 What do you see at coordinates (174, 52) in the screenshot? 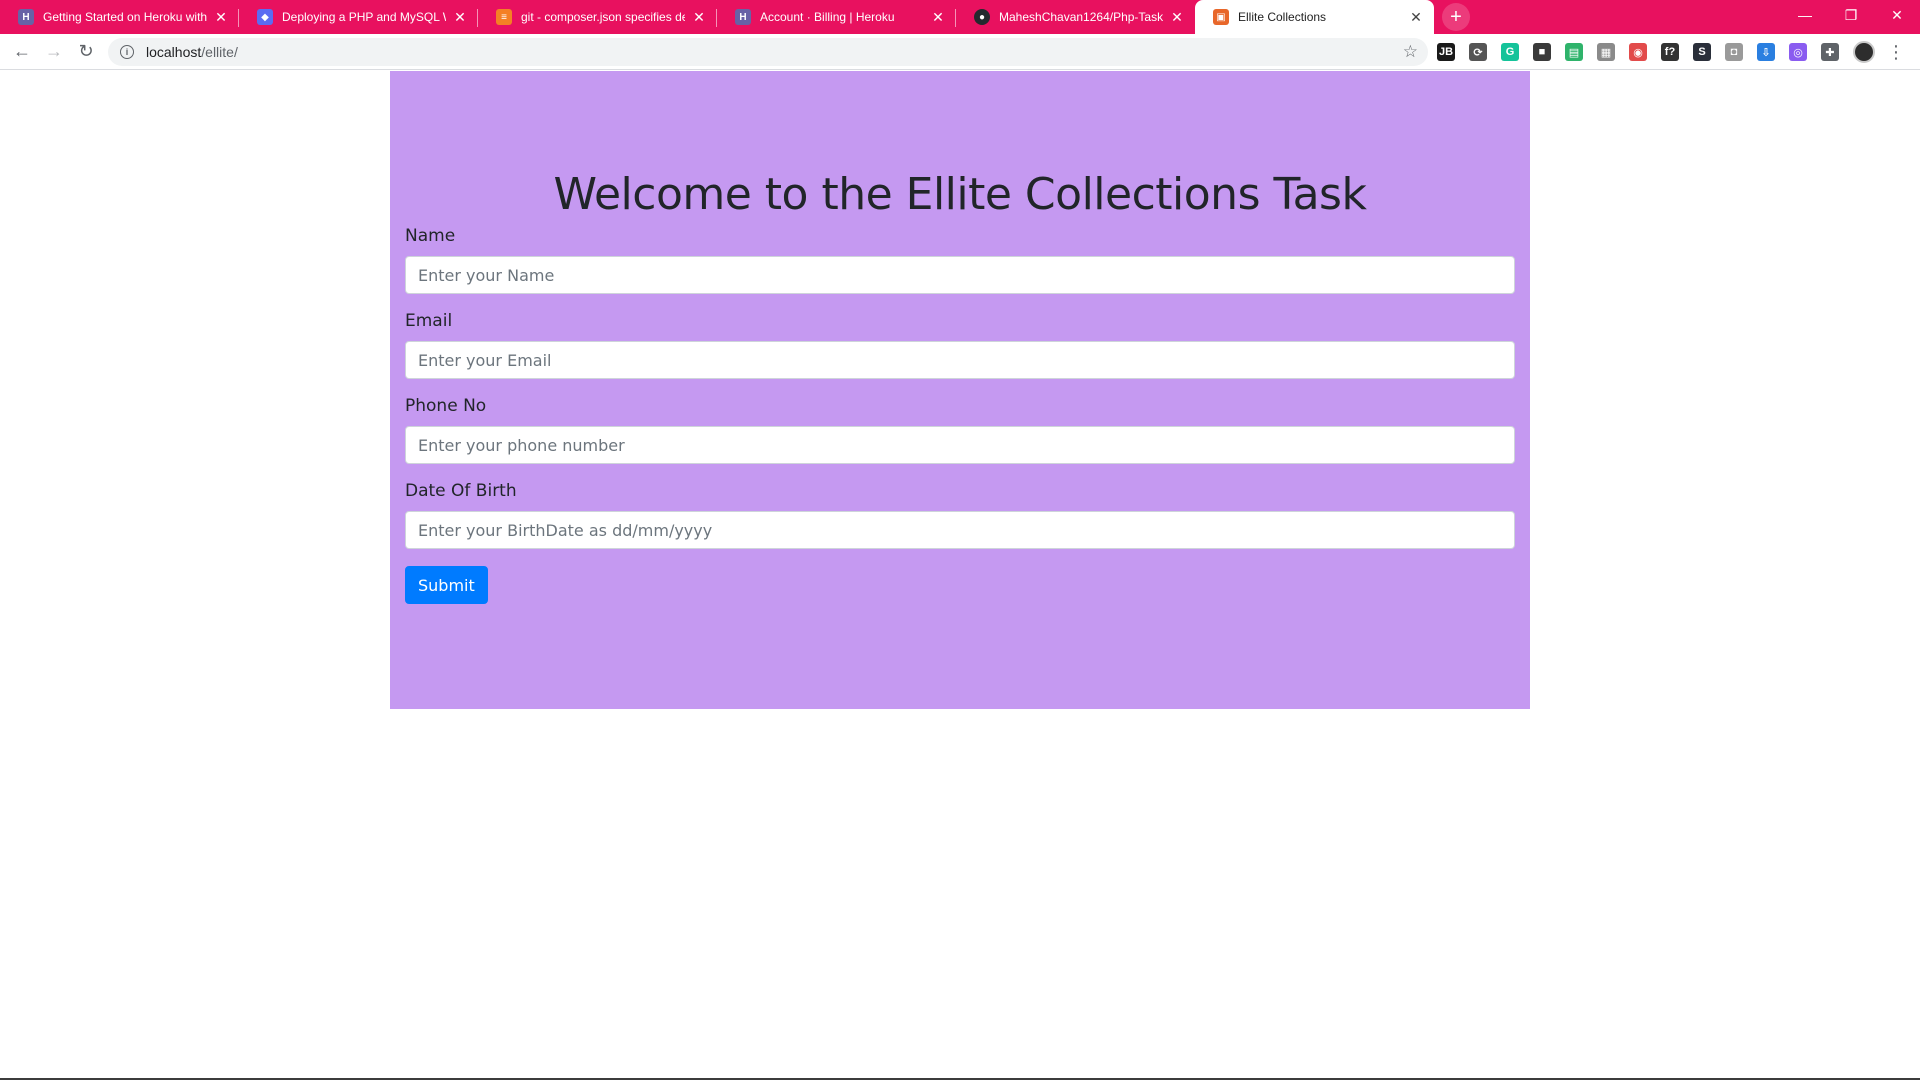
I see `url-host: localhost` at bounding box center [174, 52].